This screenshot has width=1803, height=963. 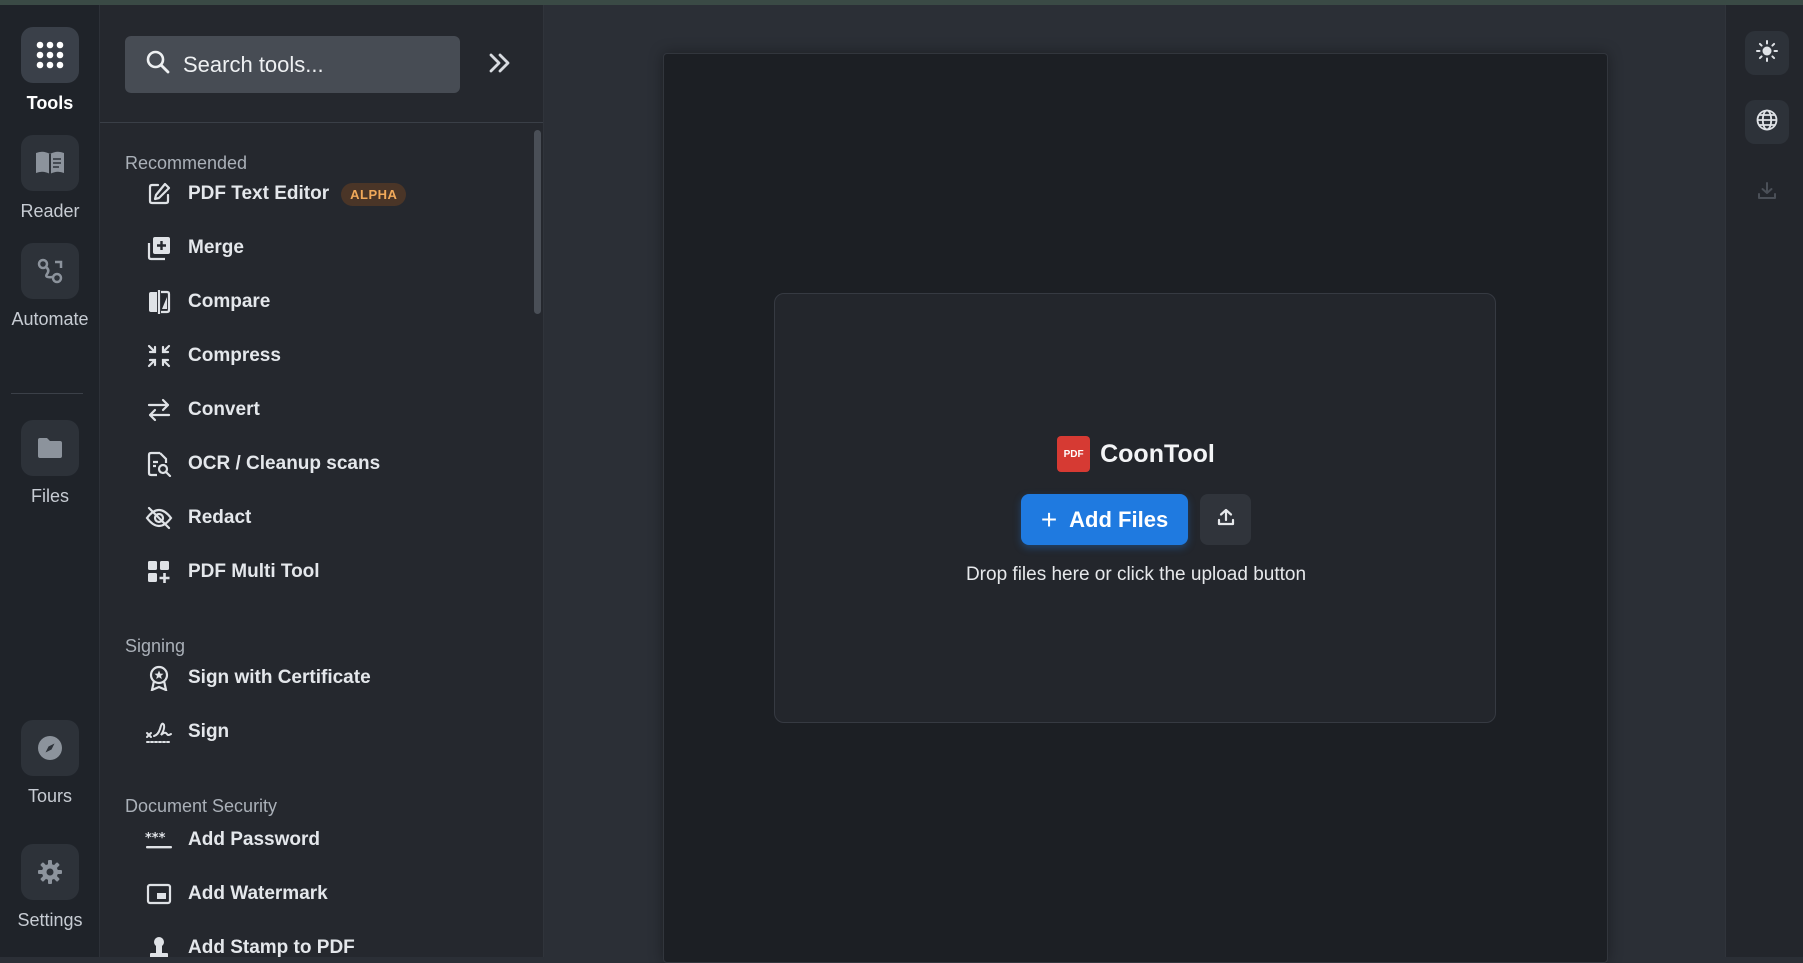 I want to click on chevrons-right-icon, so click(x=500, y=65).